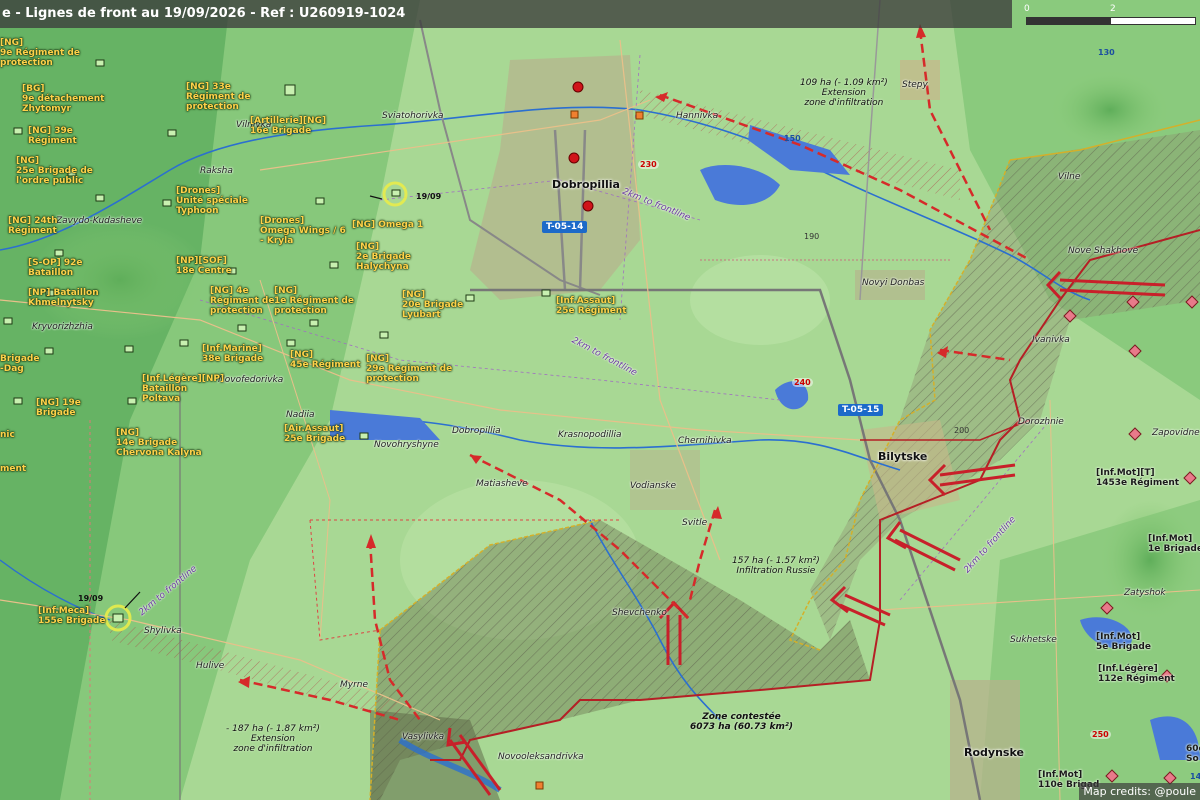 The image size is (1200, 800). Describe the element at coordinates (1195, 776) in the screenshot. I see `elevation-label: 14` at that location.